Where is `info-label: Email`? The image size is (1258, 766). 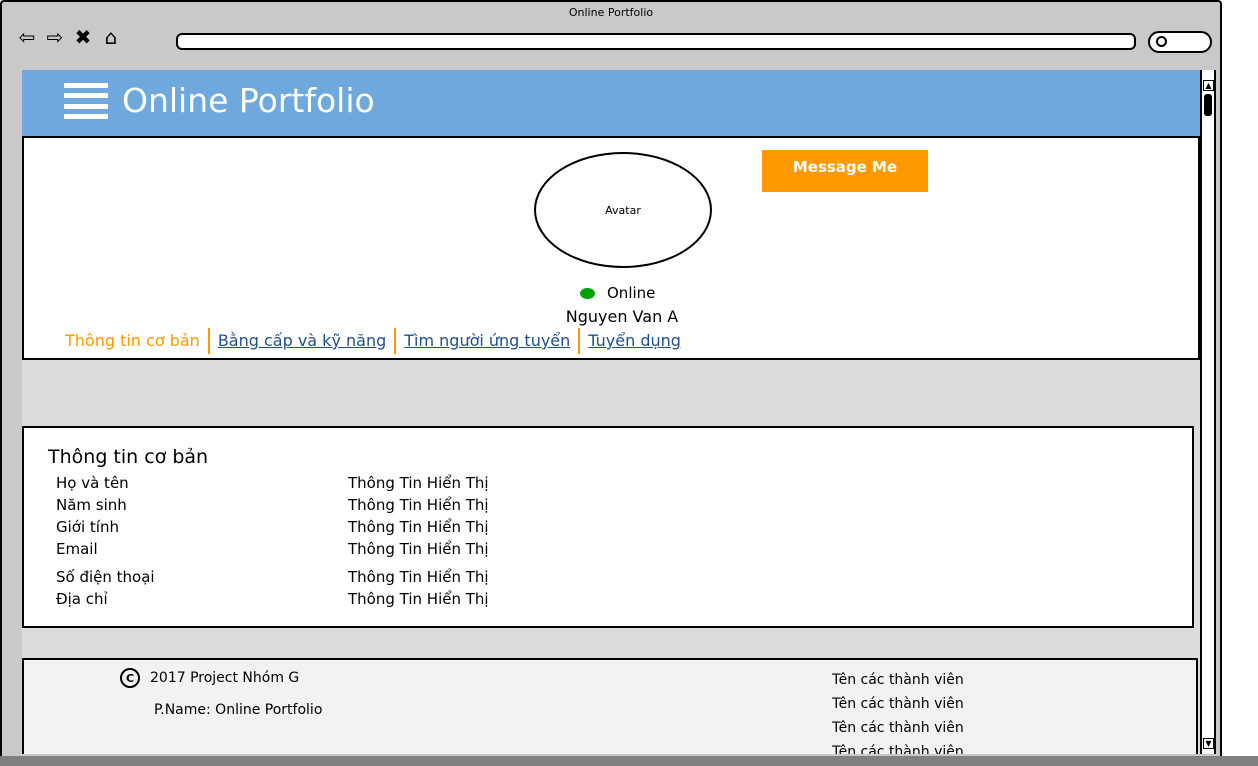 info-label: Email is located at coordinates (77, 549).